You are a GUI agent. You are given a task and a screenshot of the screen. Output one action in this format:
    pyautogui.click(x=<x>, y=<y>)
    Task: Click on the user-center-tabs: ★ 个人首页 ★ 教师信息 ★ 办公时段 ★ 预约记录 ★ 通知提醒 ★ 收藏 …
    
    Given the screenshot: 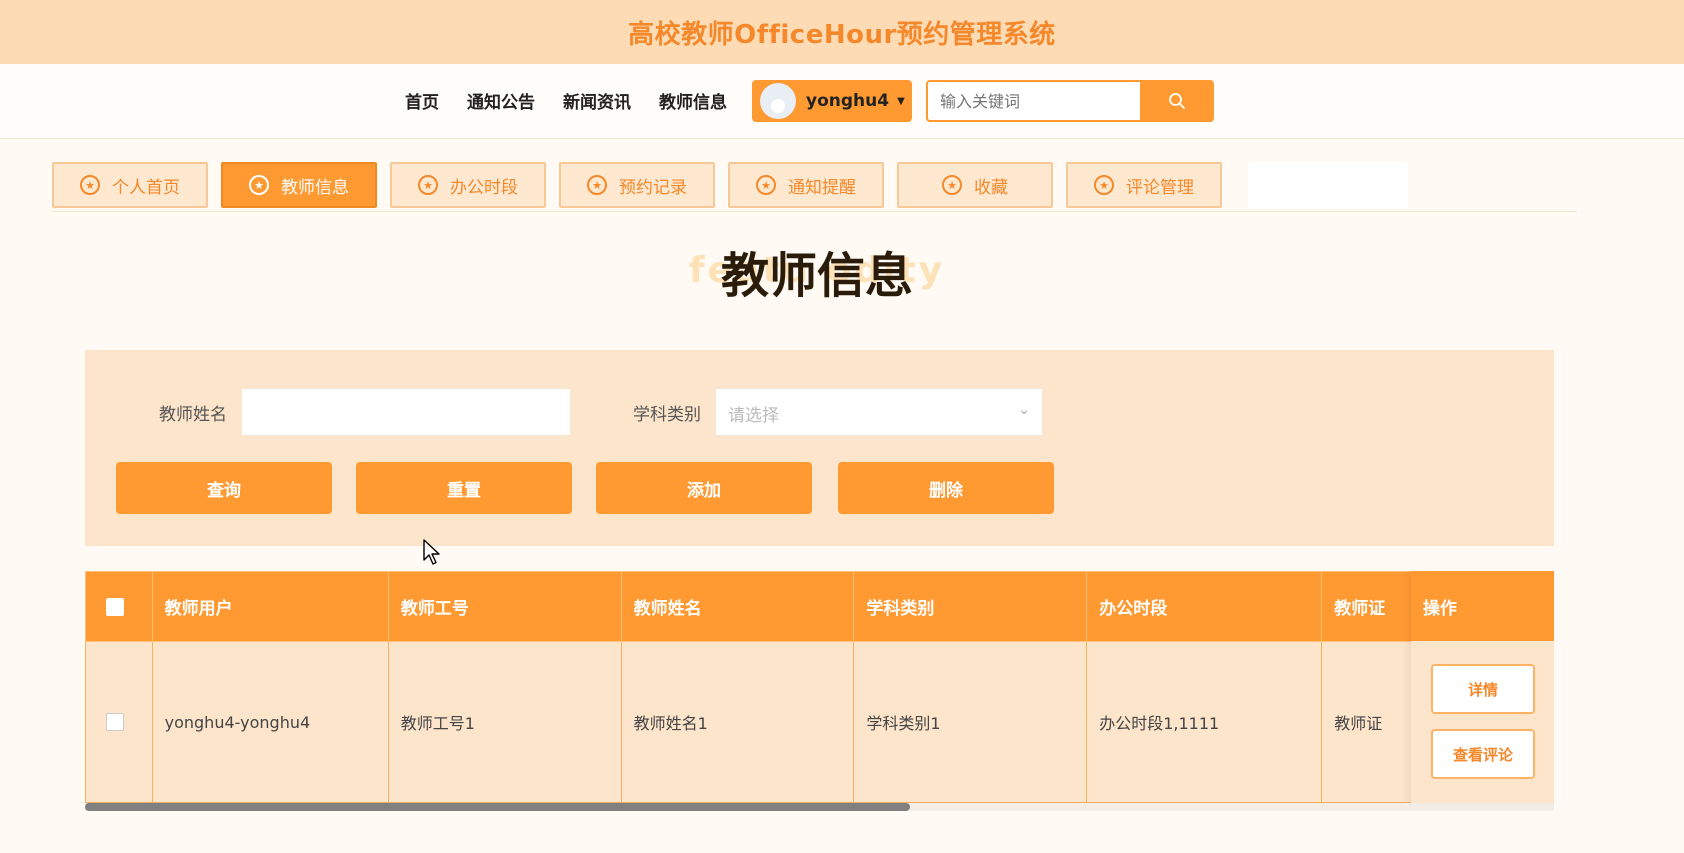 What is the action you would take?
    pyautogui.click(x=643, y=185)
    